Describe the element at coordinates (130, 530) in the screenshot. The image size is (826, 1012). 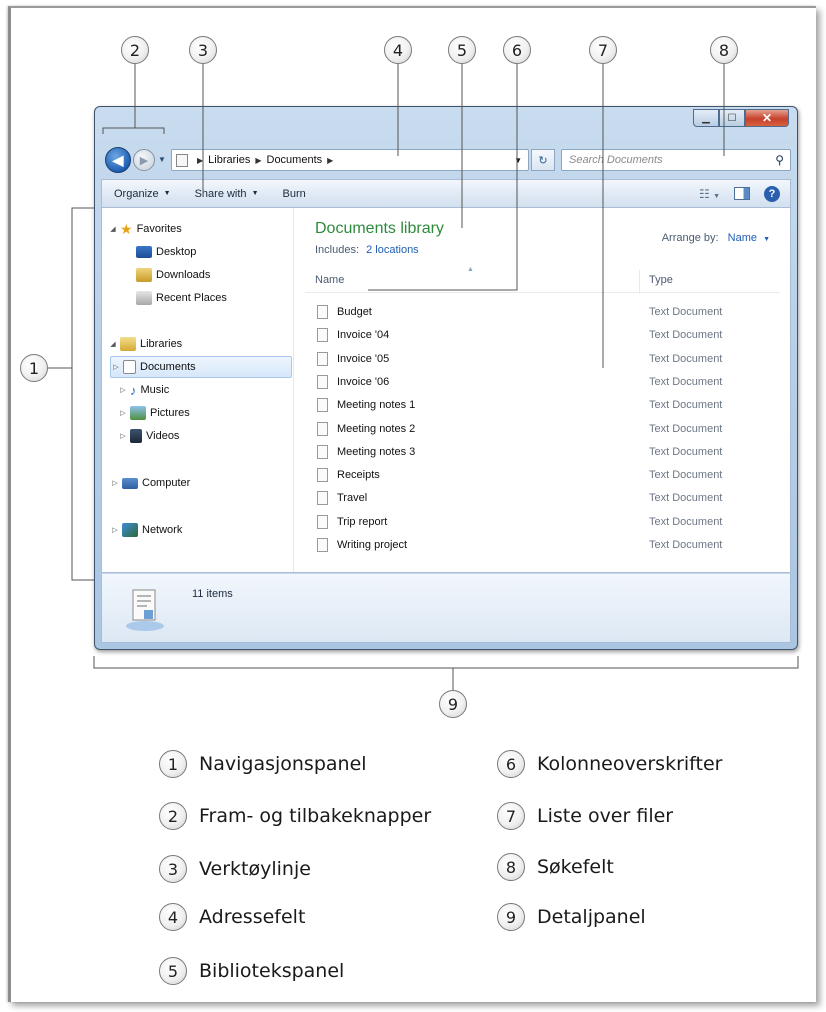
I see `network-icon` at that location.